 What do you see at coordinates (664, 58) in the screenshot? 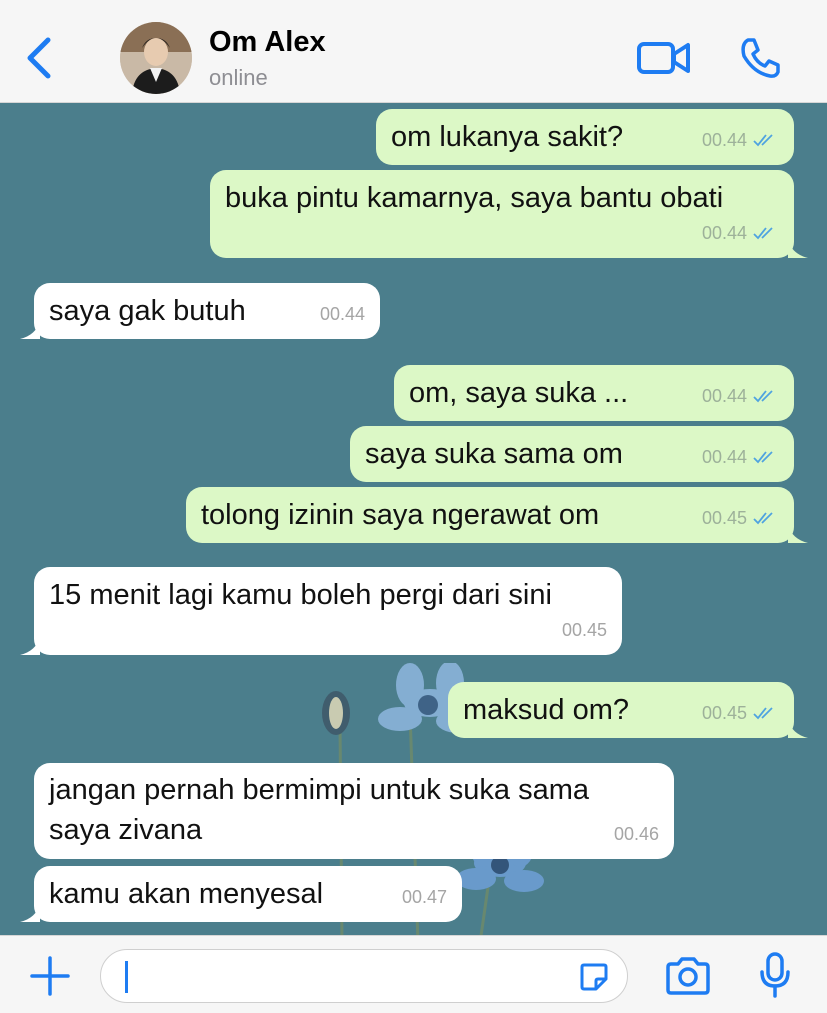
I see `video-camera-icon` at bounding box center [664, 58].